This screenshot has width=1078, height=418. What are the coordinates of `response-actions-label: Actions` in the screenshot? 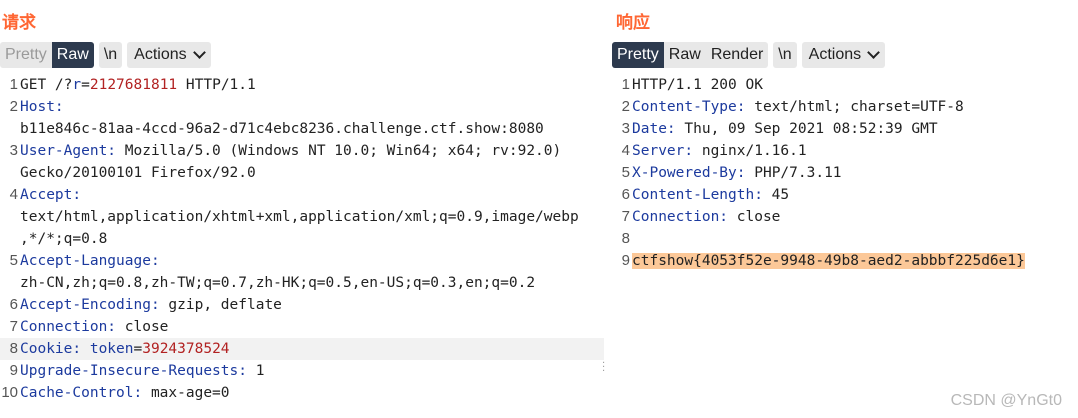 It's located at (835, 54).